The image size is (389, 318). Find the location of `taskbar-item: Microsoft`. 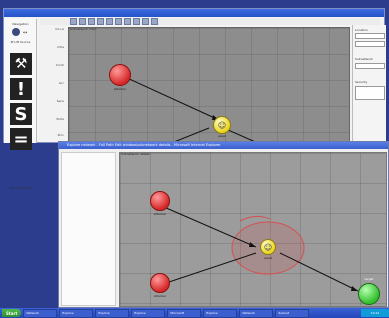

taskbar-item: Microsoft is located at coordinates (184, 313).